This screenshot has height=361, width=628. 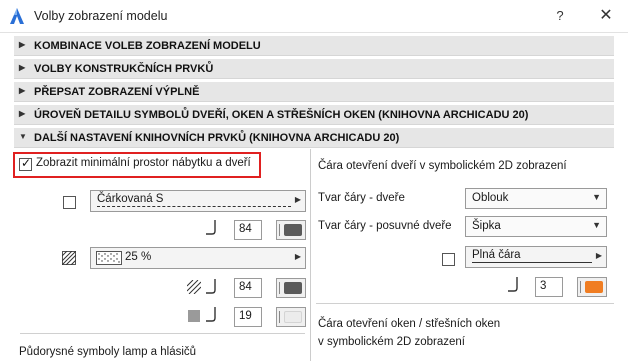 What do you see at coordinates (385, 226) in the screenshot?
I see `sliding-door-shape-label: Tvar čáry - posuvné dveře` at bounding box center [385, 226].